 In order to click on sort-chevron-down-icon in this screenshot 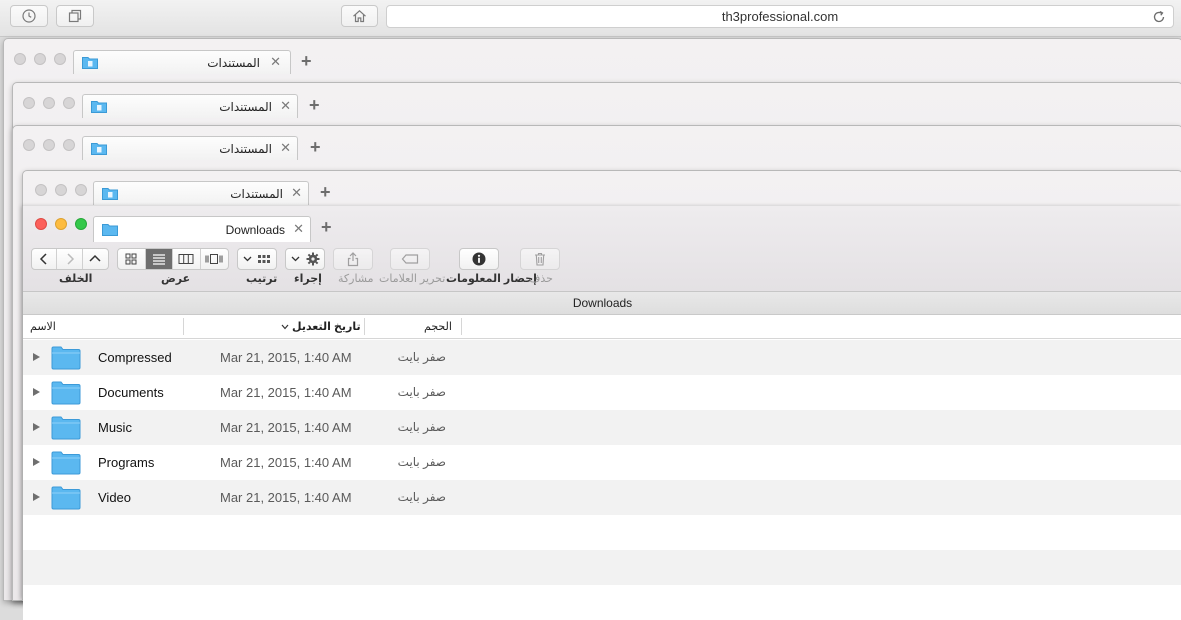, I will do `click(285, 326)`.